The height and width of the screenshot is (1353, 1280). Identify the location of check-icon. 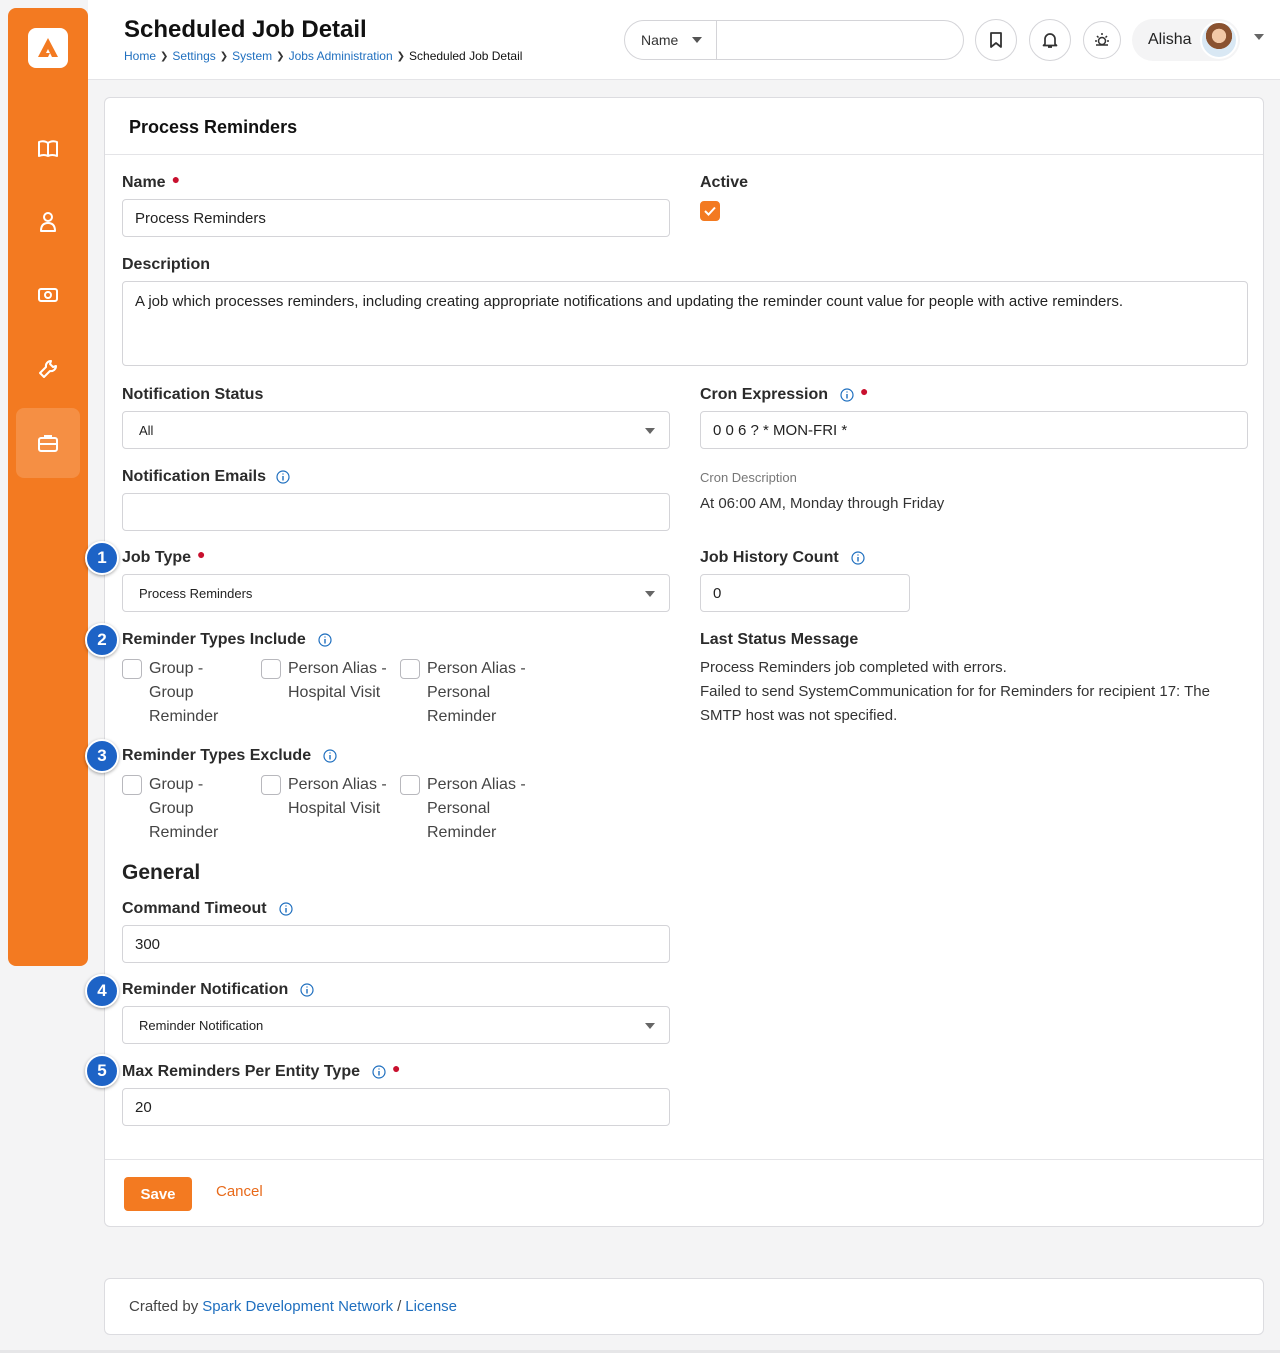
(710, 211).